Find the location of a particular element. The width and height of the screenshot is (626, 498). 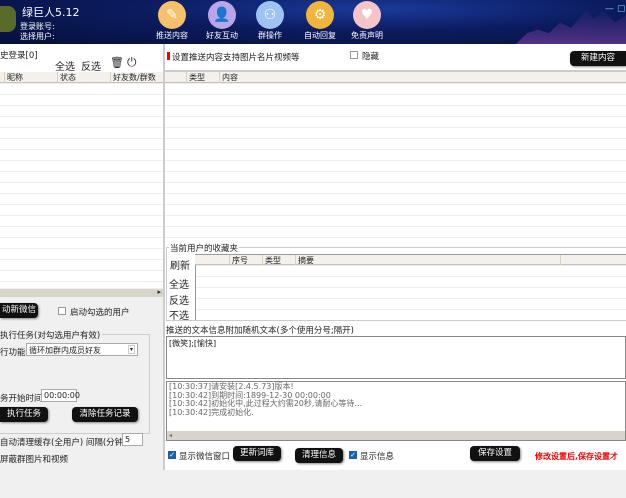

user-icon: 👤 is located at coordinates (222, 15).